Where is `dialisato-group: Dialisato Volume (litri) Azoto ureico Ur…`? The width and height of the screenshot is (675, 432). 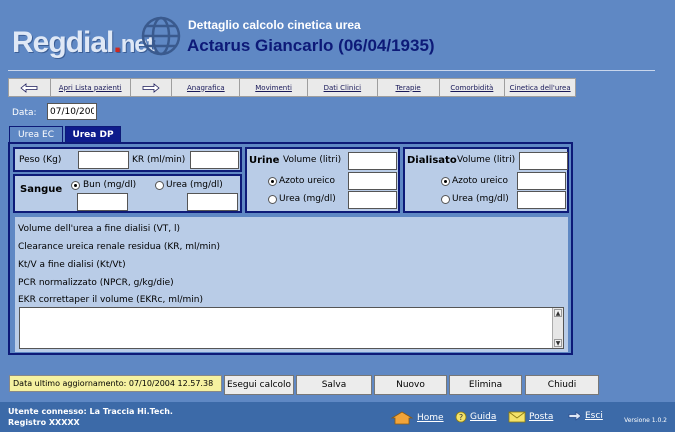
dialisato-group: Dialisato Volume (litri) Azoto ureico Ur… is located at coordinates (486, 180).